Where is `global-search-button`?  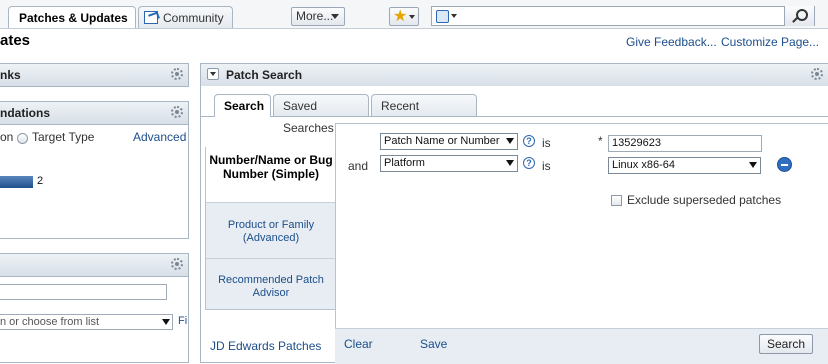
global-search-button is located at coordinates (799, 16).